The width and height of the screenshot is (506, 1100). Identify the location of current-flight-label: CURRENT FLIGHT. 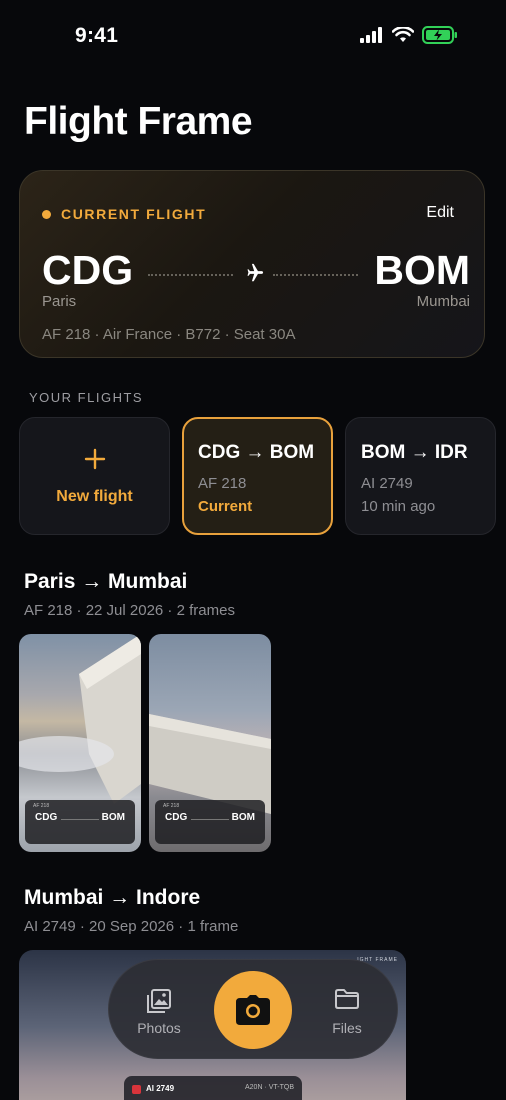
(124, 214).